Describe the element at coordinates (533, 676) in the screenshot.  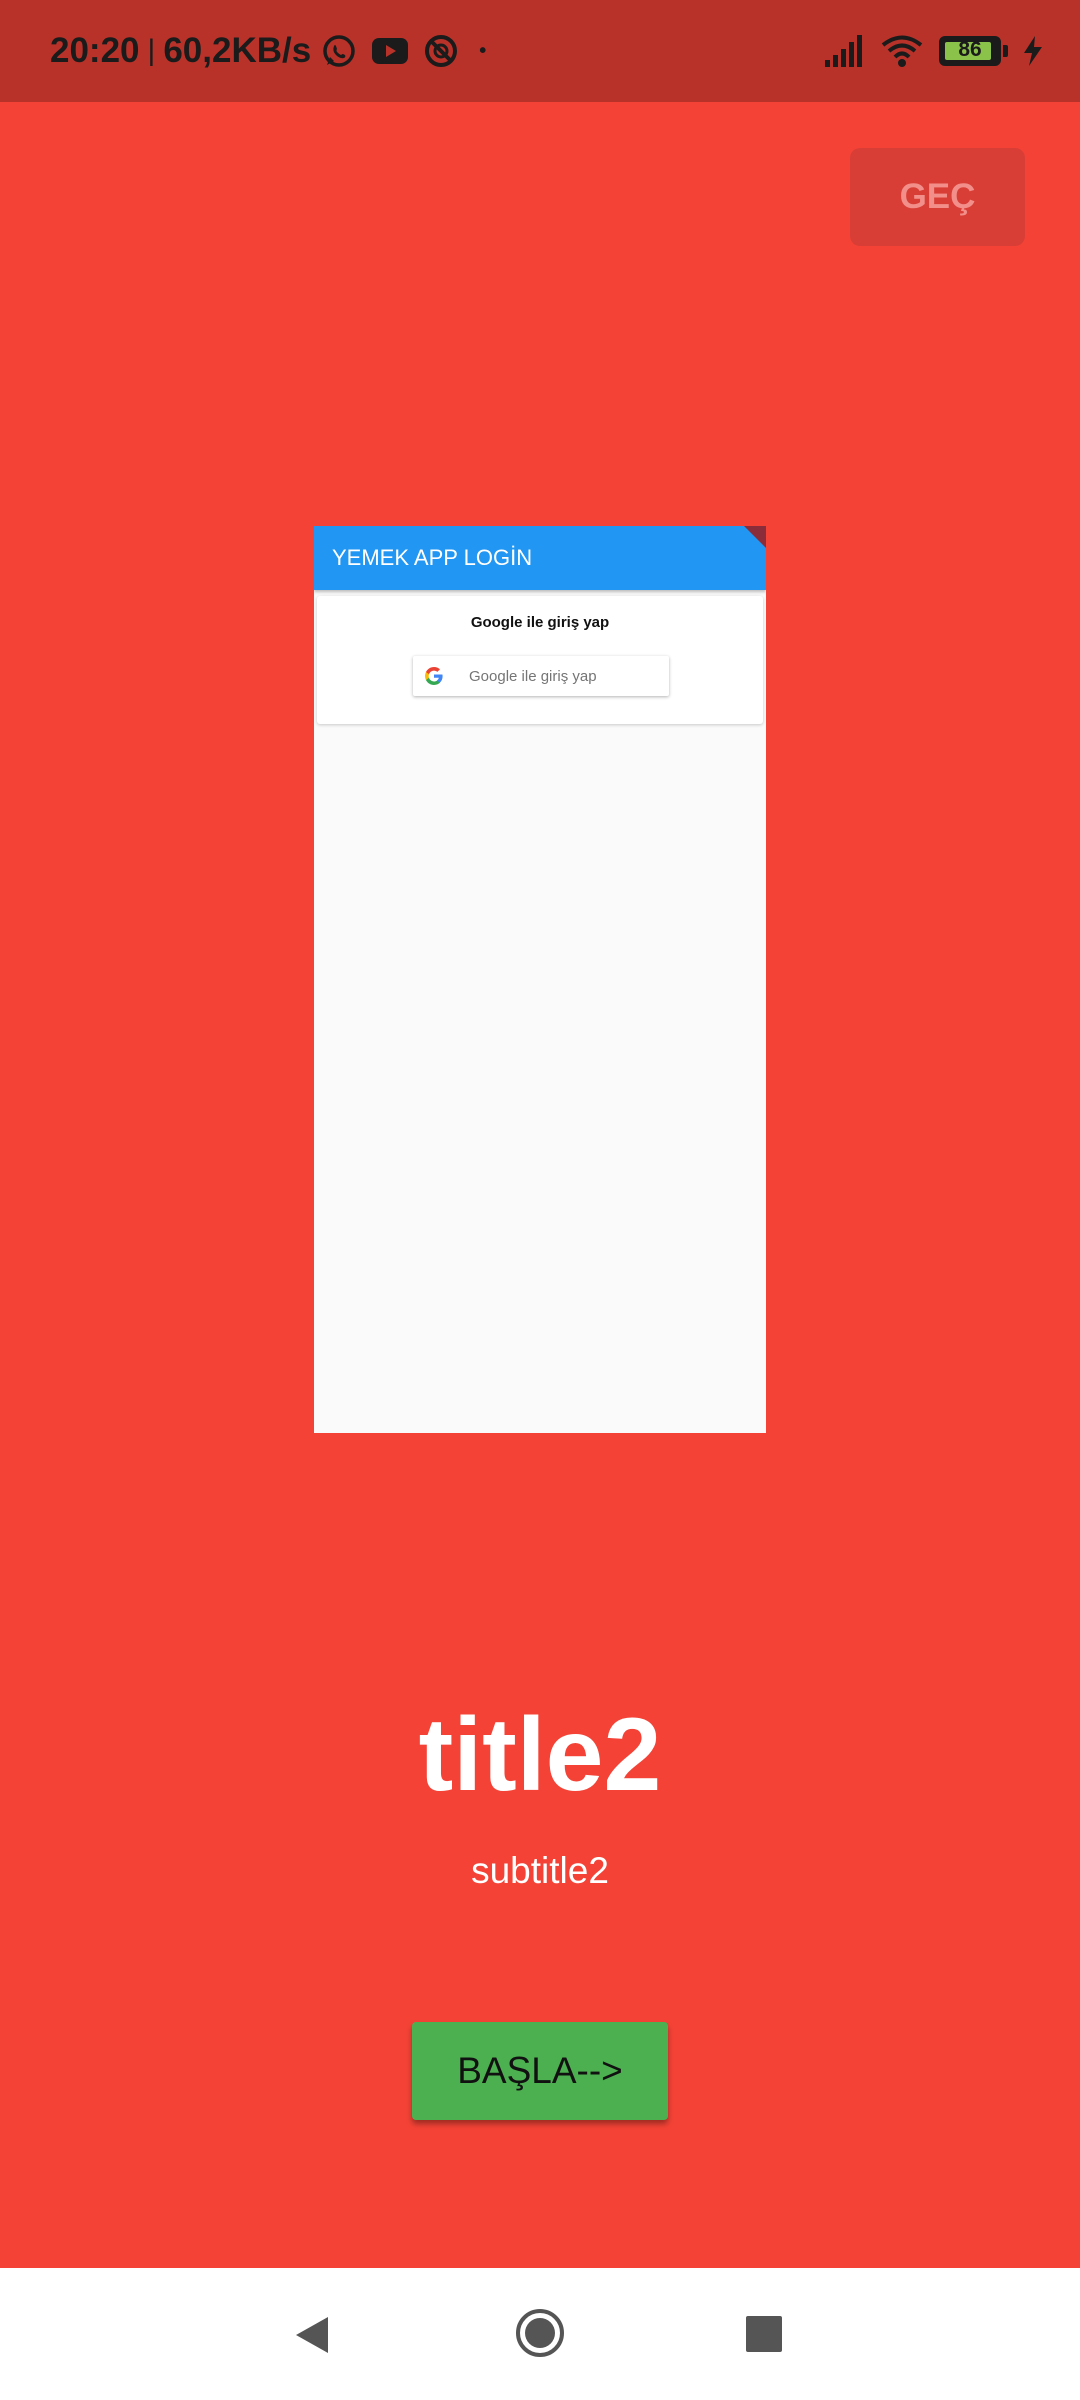
I see `preview-google-button-label: Google ile giriş yap` at that location.